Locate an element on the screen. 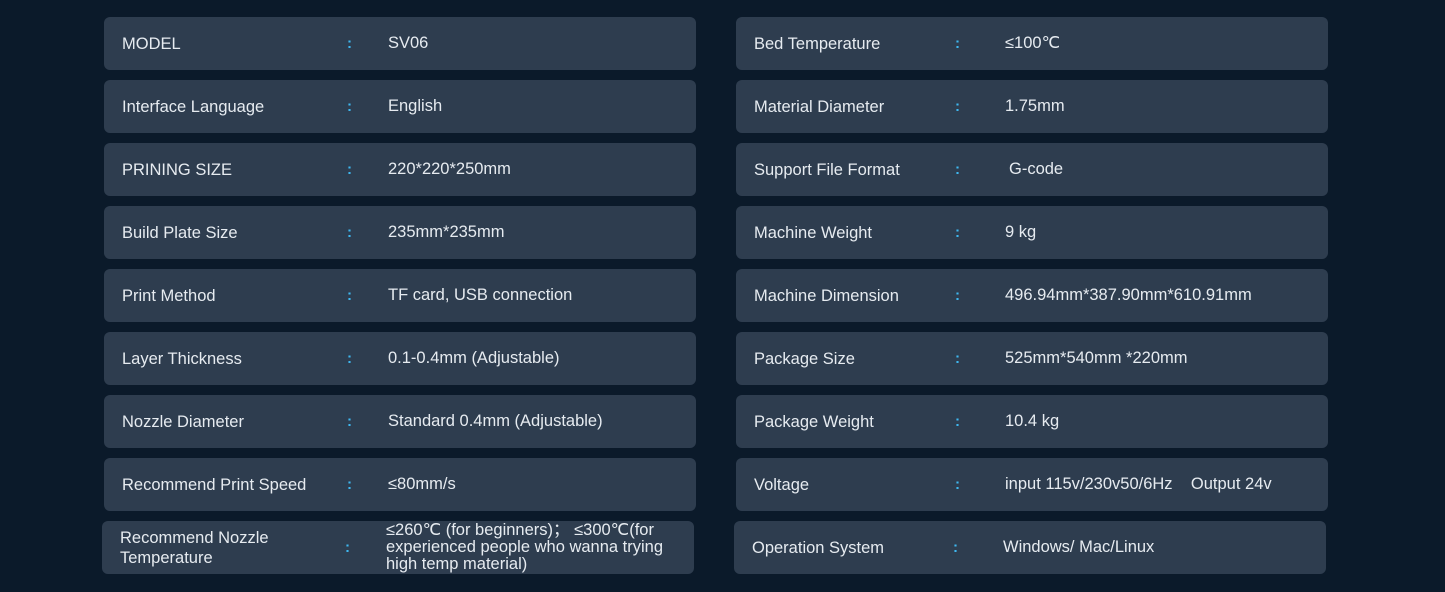  spec-row-support-file-format: Support File Format : G-code is located at coordinates (1032, 169).